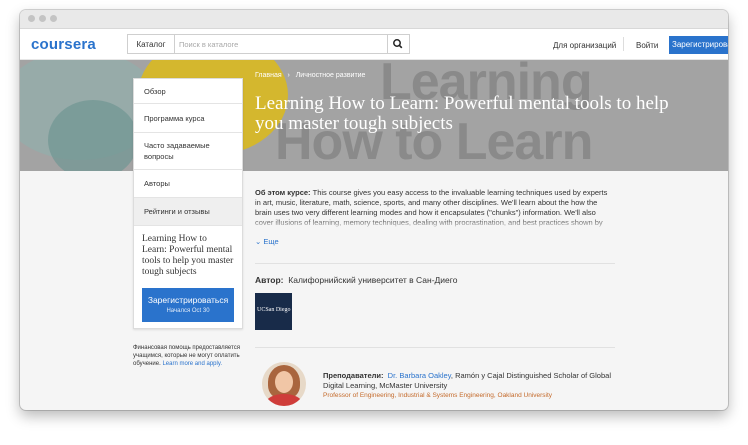 Image resolution: width=748 pixels, height=445 pixels. I want to click on signup-button-sidebar: Зарегистрироваться Начался Oct 30, so click(188, 305).